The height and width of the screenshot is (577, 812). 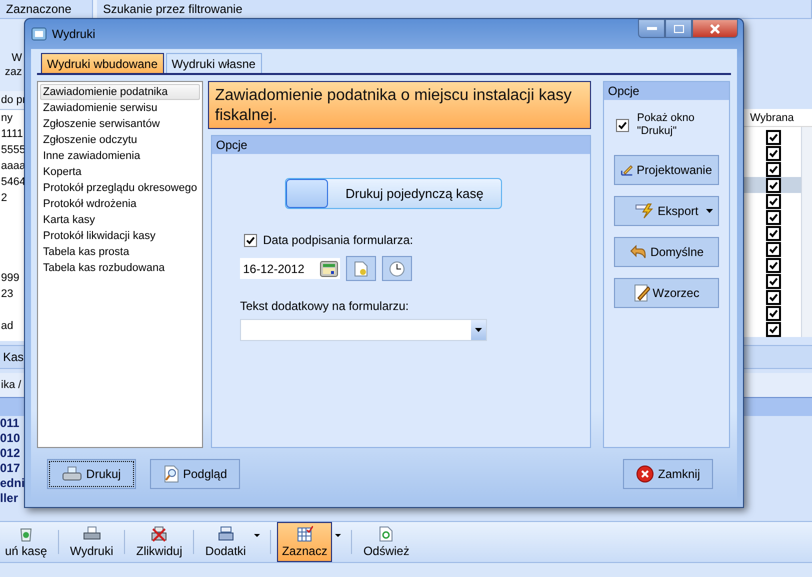 What do you see at coordinates (393, 193) in the screenshot?
I see `print-single-button: Drukuj pojedynczą kasę` at bounding box center [393, 193].